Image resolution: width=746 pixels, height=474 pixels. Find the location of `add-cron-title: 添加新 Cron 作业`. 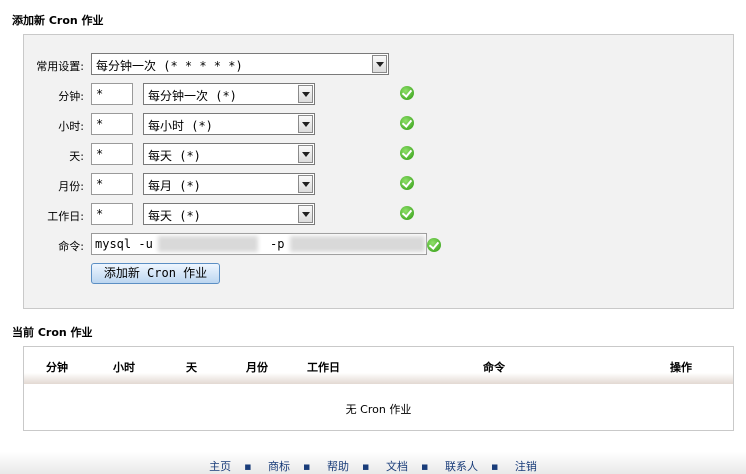

add-cron-title: 添加新 Cron 作业 is located at coordinates (58, 20).